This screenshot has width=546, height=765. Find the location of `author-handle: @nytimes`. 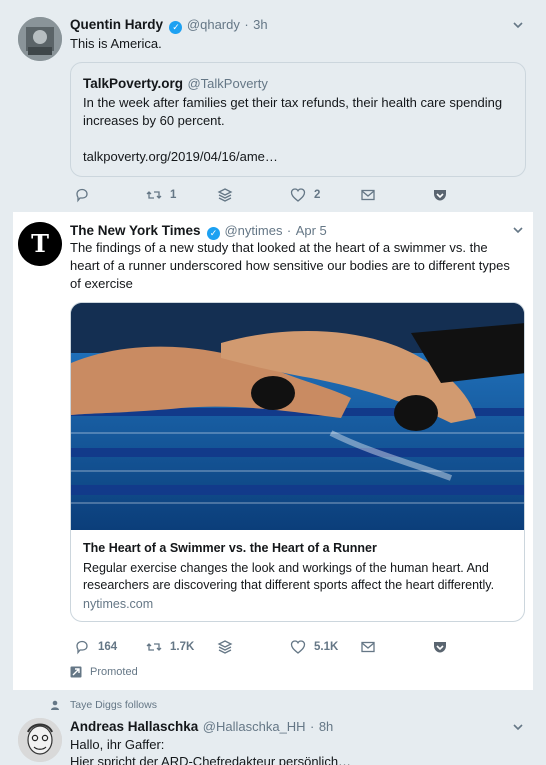

author-handle: @nytimes is located at coordinates (253, 230).